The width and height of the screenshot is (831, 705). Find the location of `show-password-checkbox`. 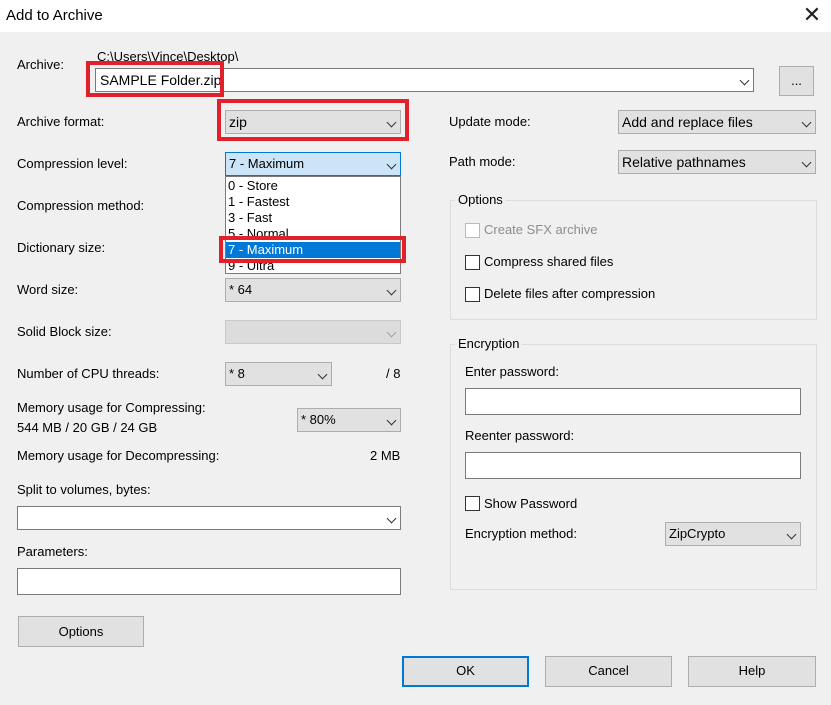

show-password-checkbox is located at coordinates (472, 503).